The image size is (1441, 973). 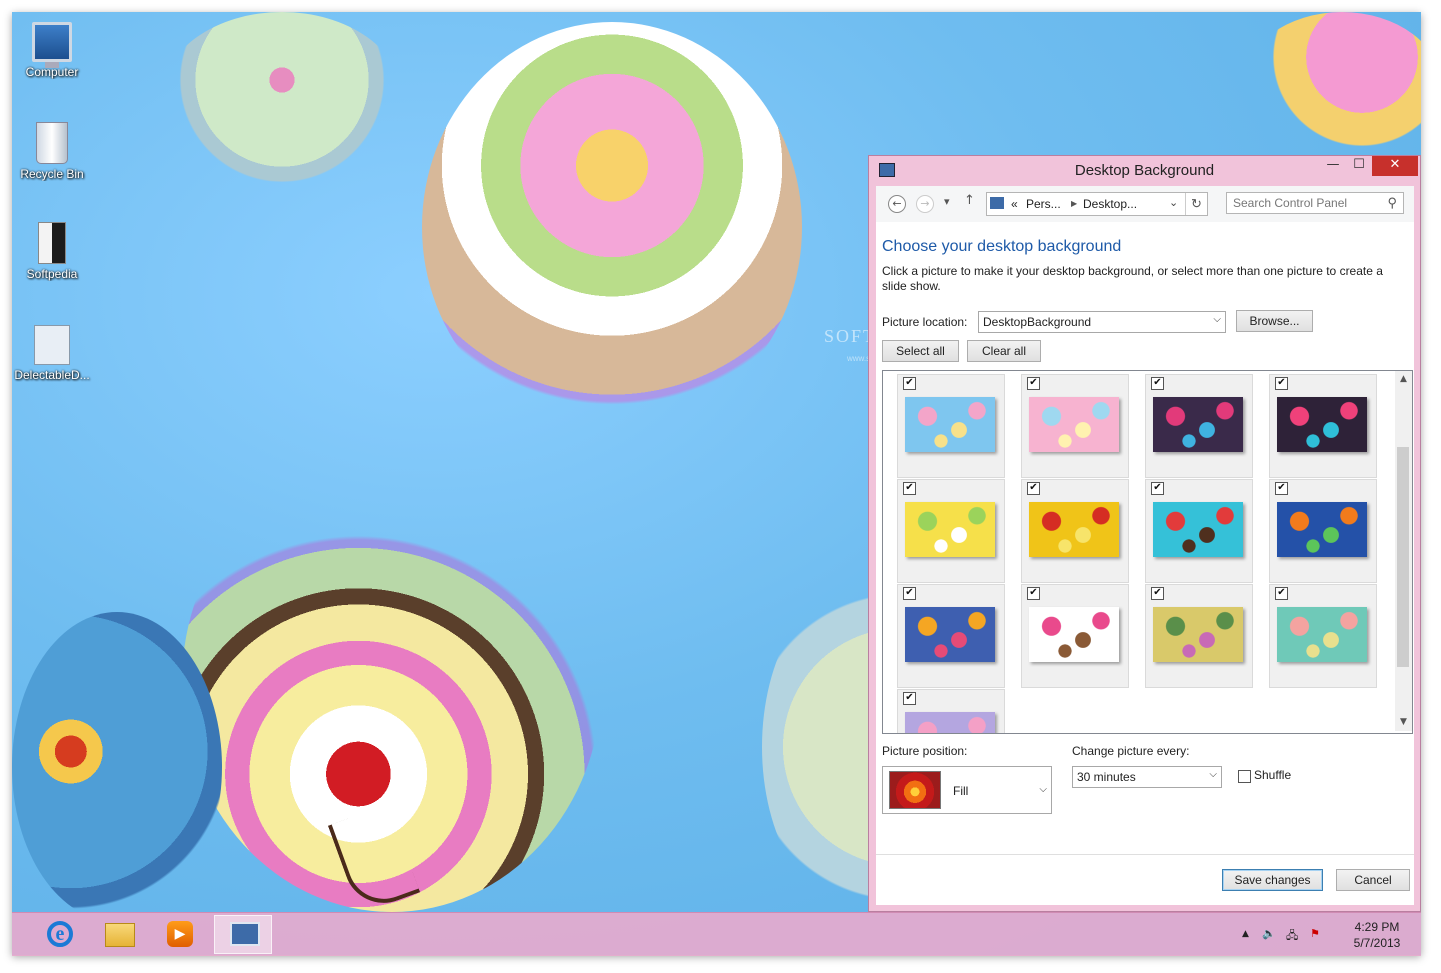 I want to click on position-preview-image, so click(x=915, y=790).